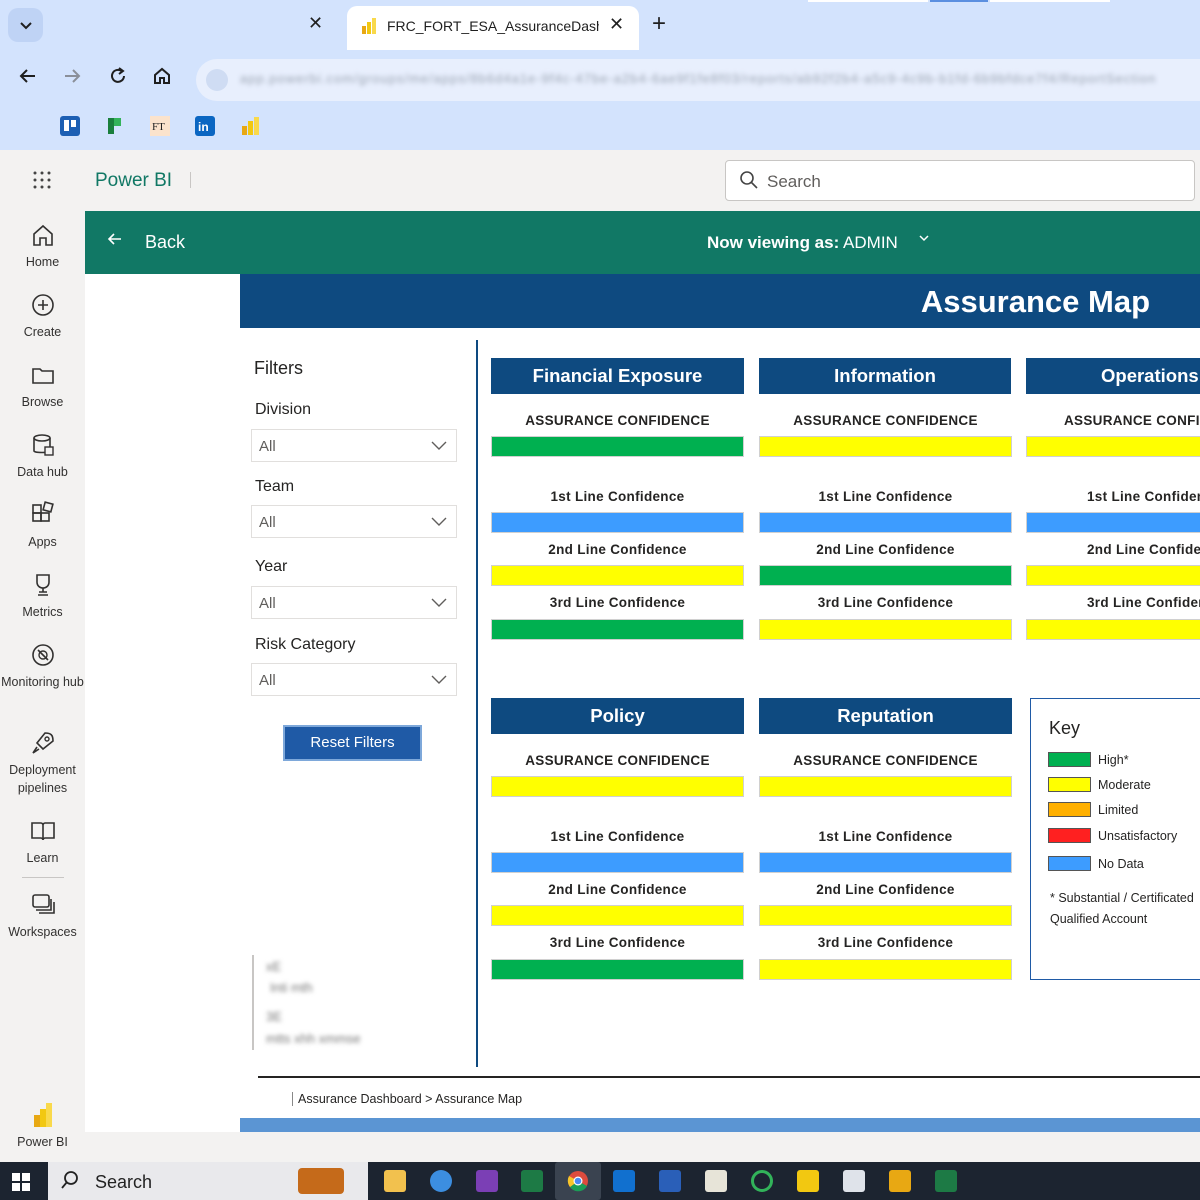 The height and width of the screenshot is (1200, 1200). I want to click on site-settings-icon, so click(217, 80).